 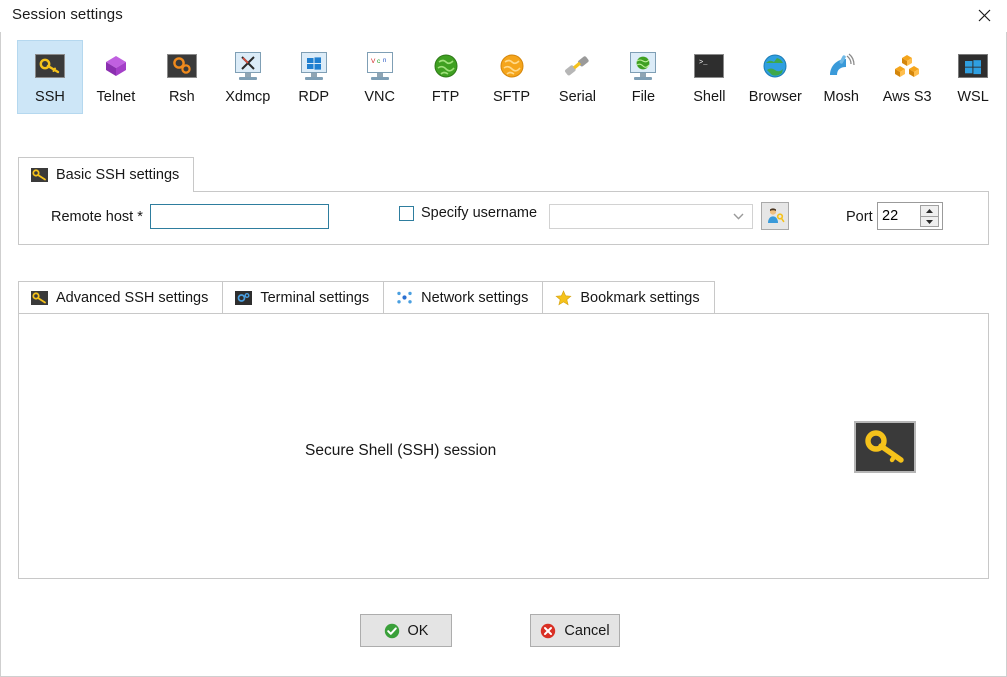 I want to click on select-user-button, so click(x=775, y=216).